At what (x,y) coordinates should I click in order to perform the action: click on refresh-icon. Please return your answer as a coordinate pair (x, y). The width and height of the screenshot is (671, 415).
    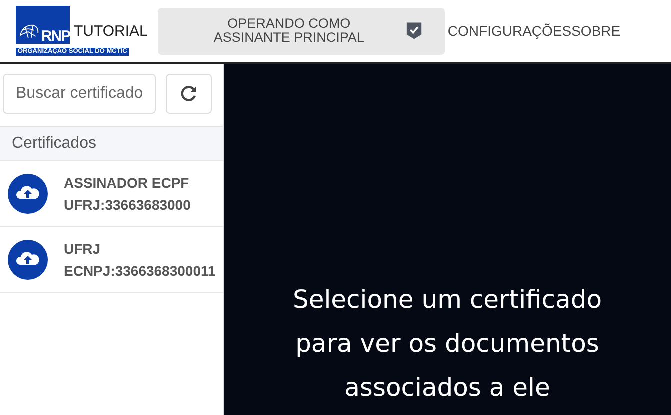
    Looking at the image, I should click on (189, 94).